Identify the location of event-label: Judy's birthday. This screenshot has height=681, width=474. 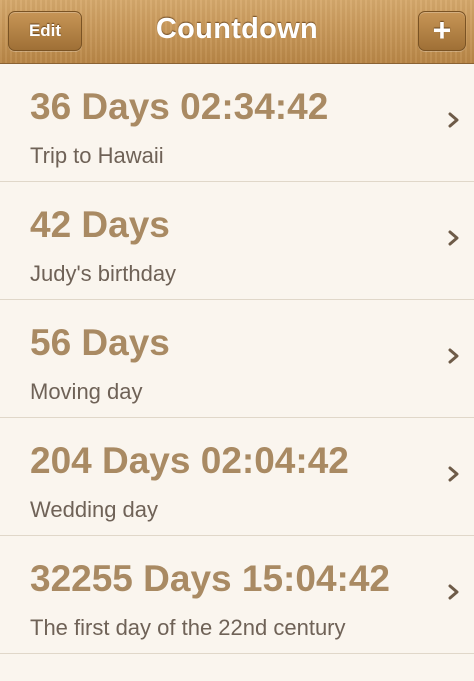
(103, 273).